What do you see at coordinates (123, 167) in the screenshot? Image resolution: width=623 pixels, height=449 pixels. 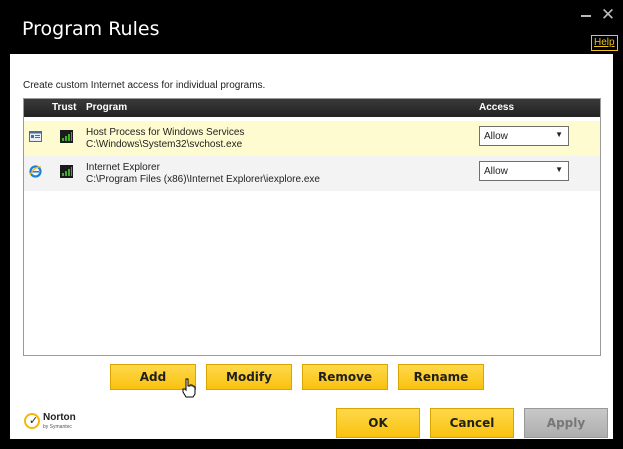 I see `program-name: Internet Explorer` at bounding box center [123, 167].